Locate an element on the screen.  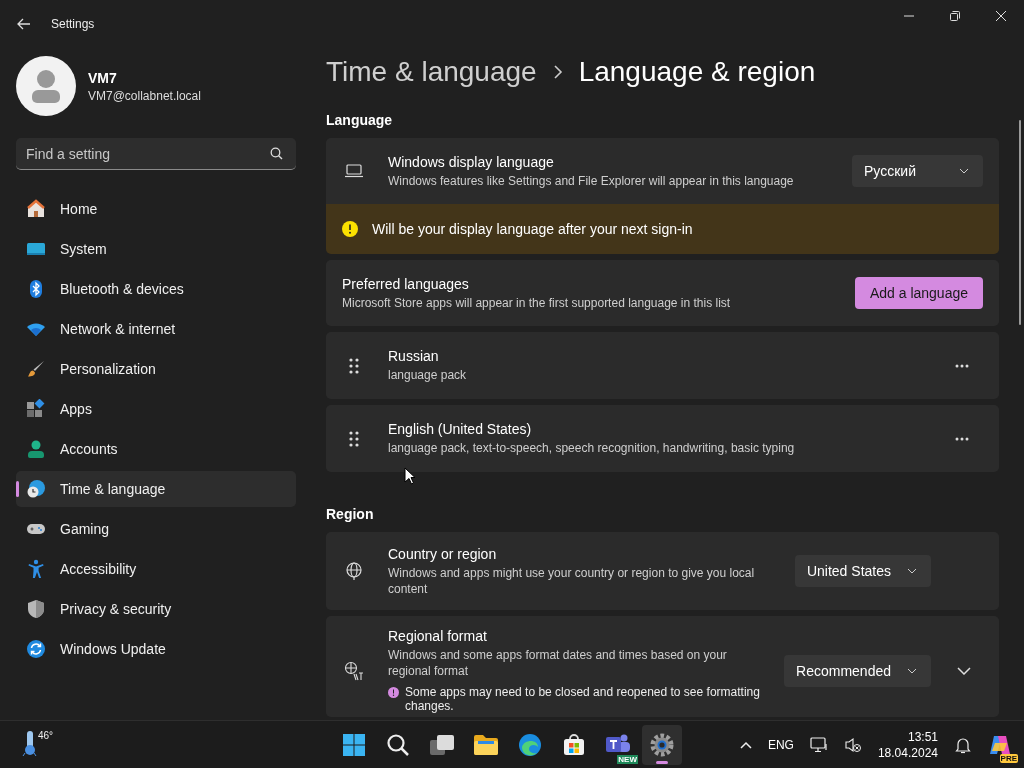
setting-description: Microsoft Store apps will appear in the first supported language in this list is located at coordinates (537, 302).